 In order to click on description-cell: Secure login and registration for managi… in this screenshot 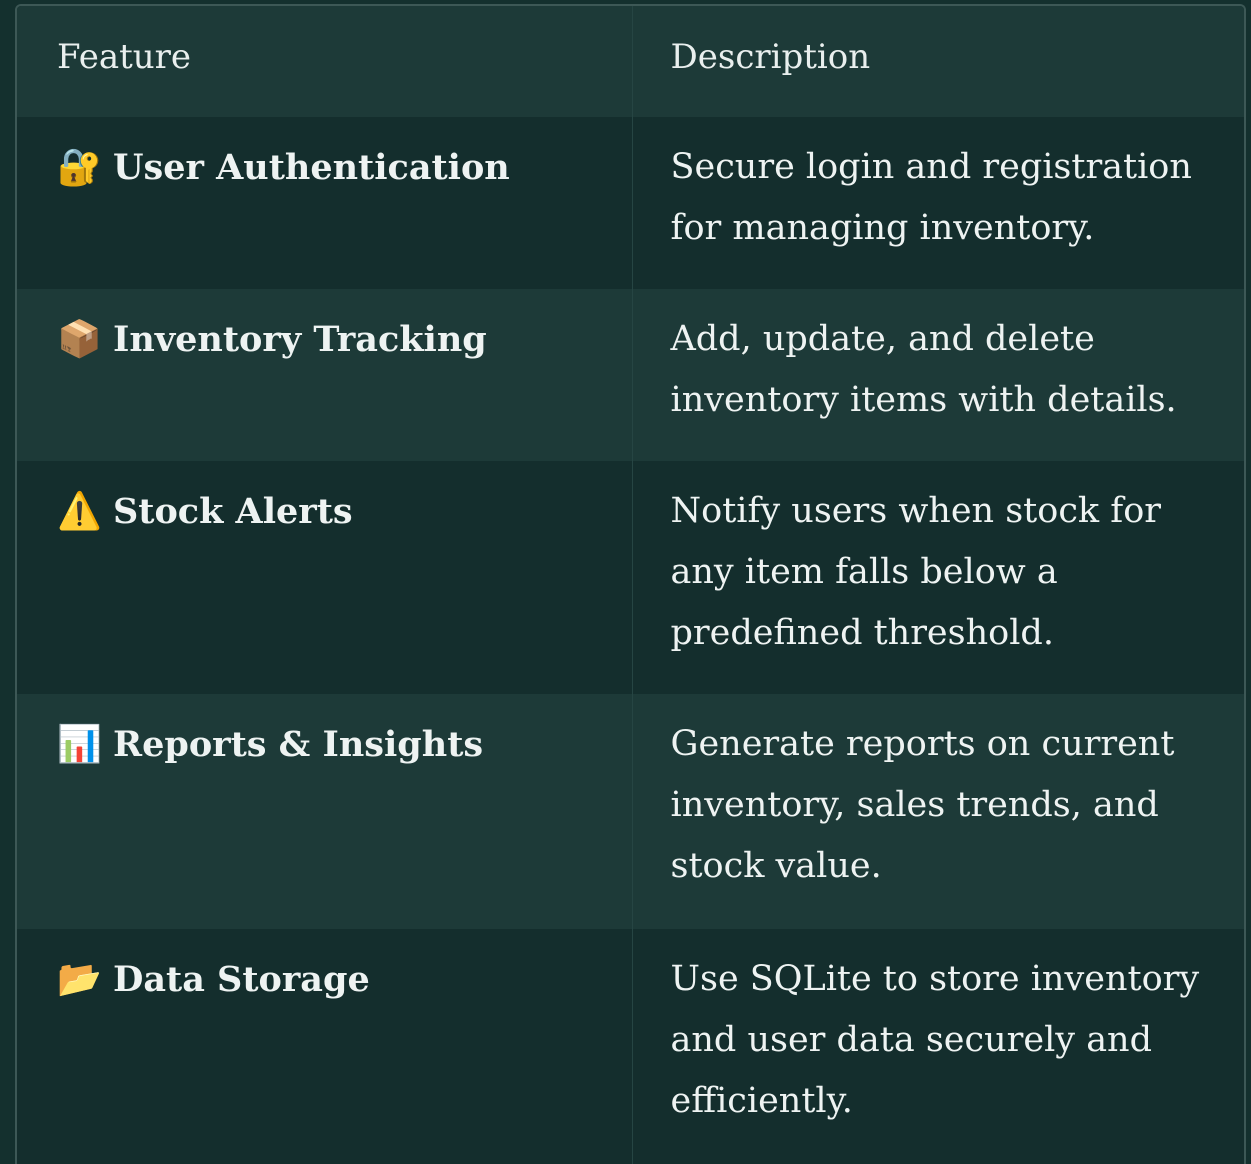, I will do `click(937, 203)`.